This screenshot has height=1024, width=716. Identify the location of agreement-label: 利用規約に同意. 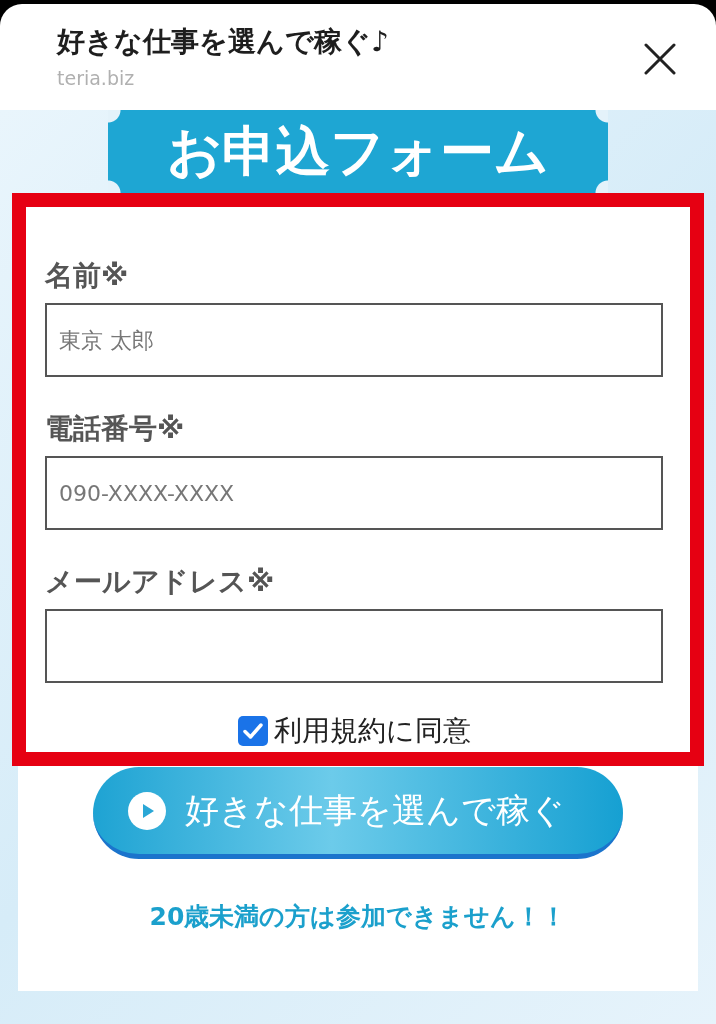
(372, 731).